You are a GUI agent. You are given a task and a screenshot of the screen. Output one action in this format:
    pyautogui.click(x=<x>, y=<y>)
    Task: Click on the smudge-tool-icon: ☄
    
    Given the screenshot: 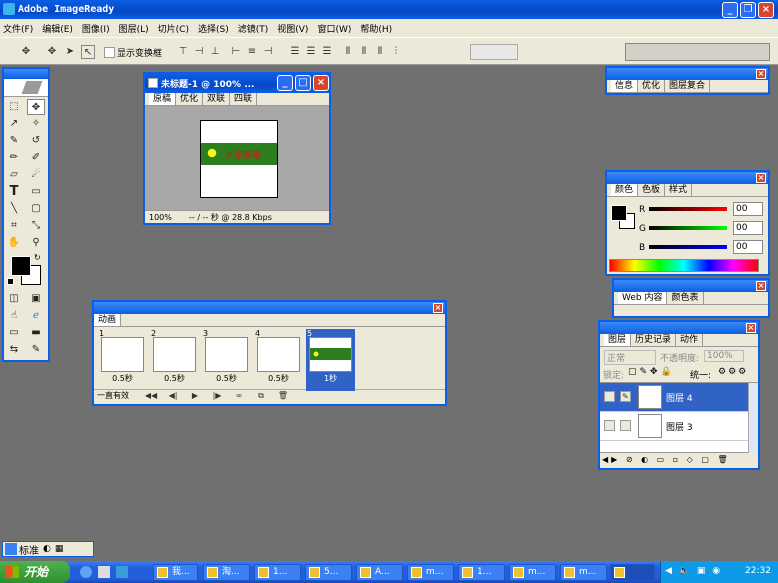 What is the action you would take?
    pyautogui.click(x=36, y=175)
    